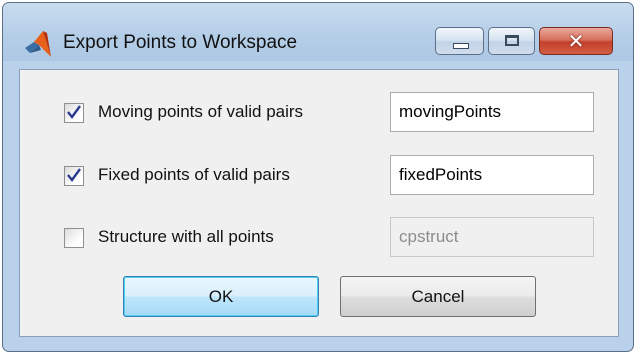  What do you see at coordinates (319, 112) in the screenshot?
I see `option-row-moving-points: Moving points of valid pairs` at bounding box center [319, 112].